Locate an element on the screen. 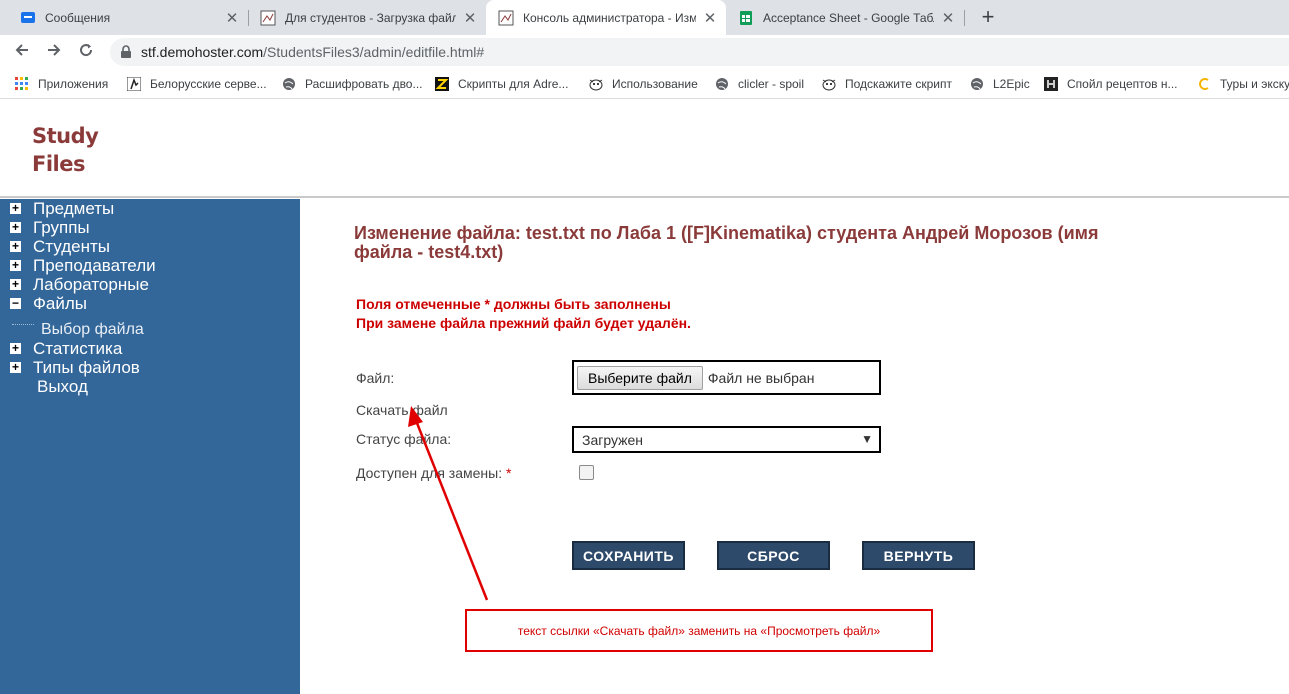 The width and height of the screenshot is (1289, 694). lock-icon is located at coordinates (126, 52).